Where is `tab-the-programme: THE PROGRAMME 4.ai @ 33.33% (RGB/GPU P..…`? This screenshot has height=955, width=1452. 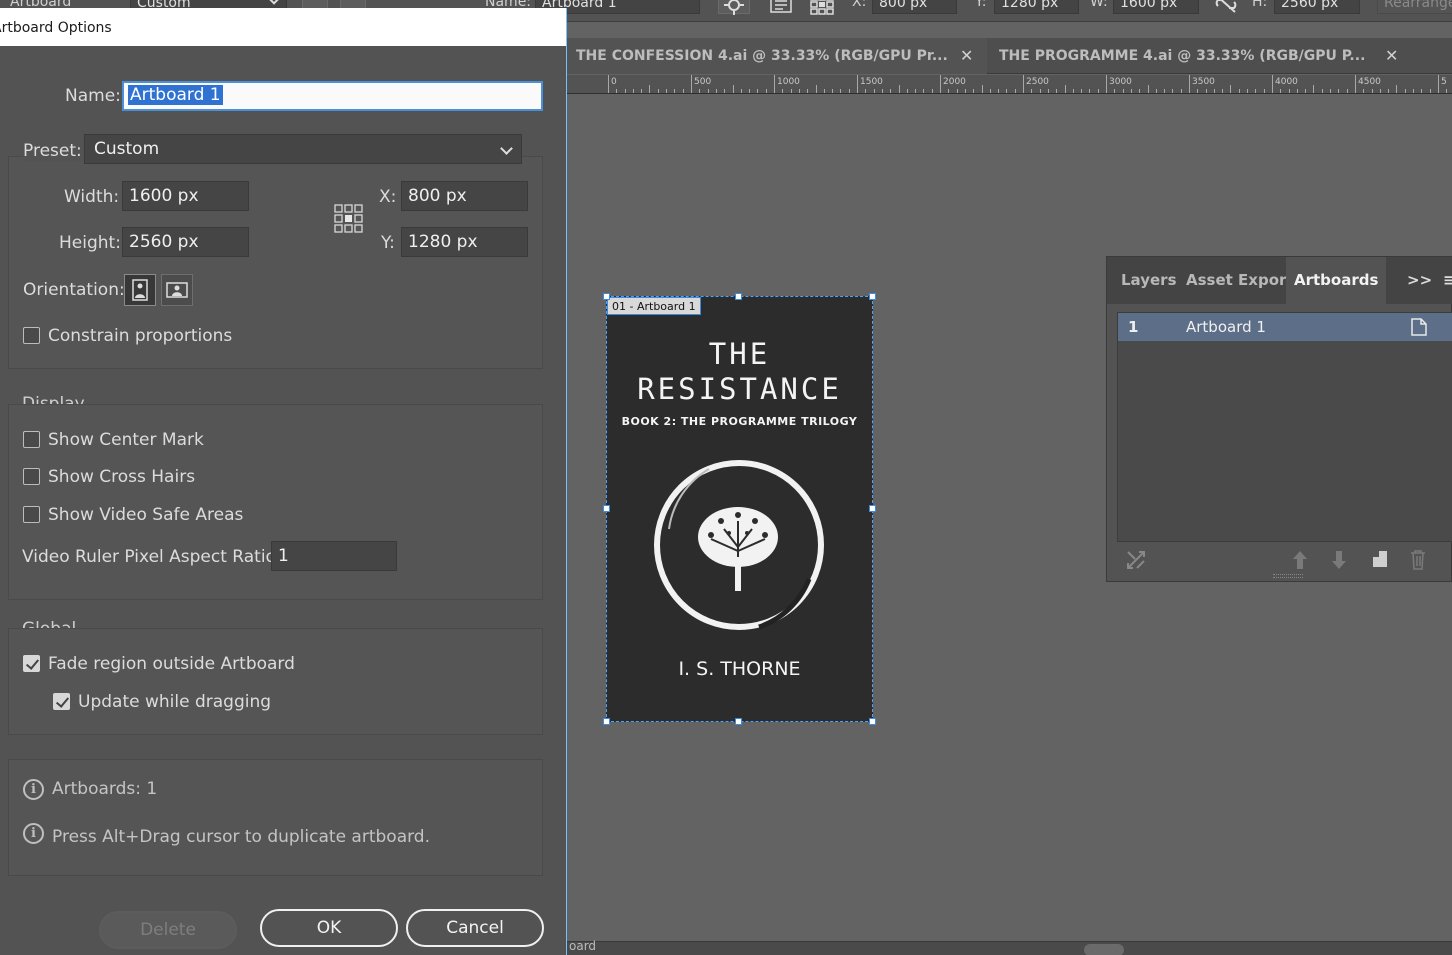 tab-the-programme: THE PROGRAMME 4.ai @ 33.33% (RGB/GPU P..… is located at coordinates (1200, 56).